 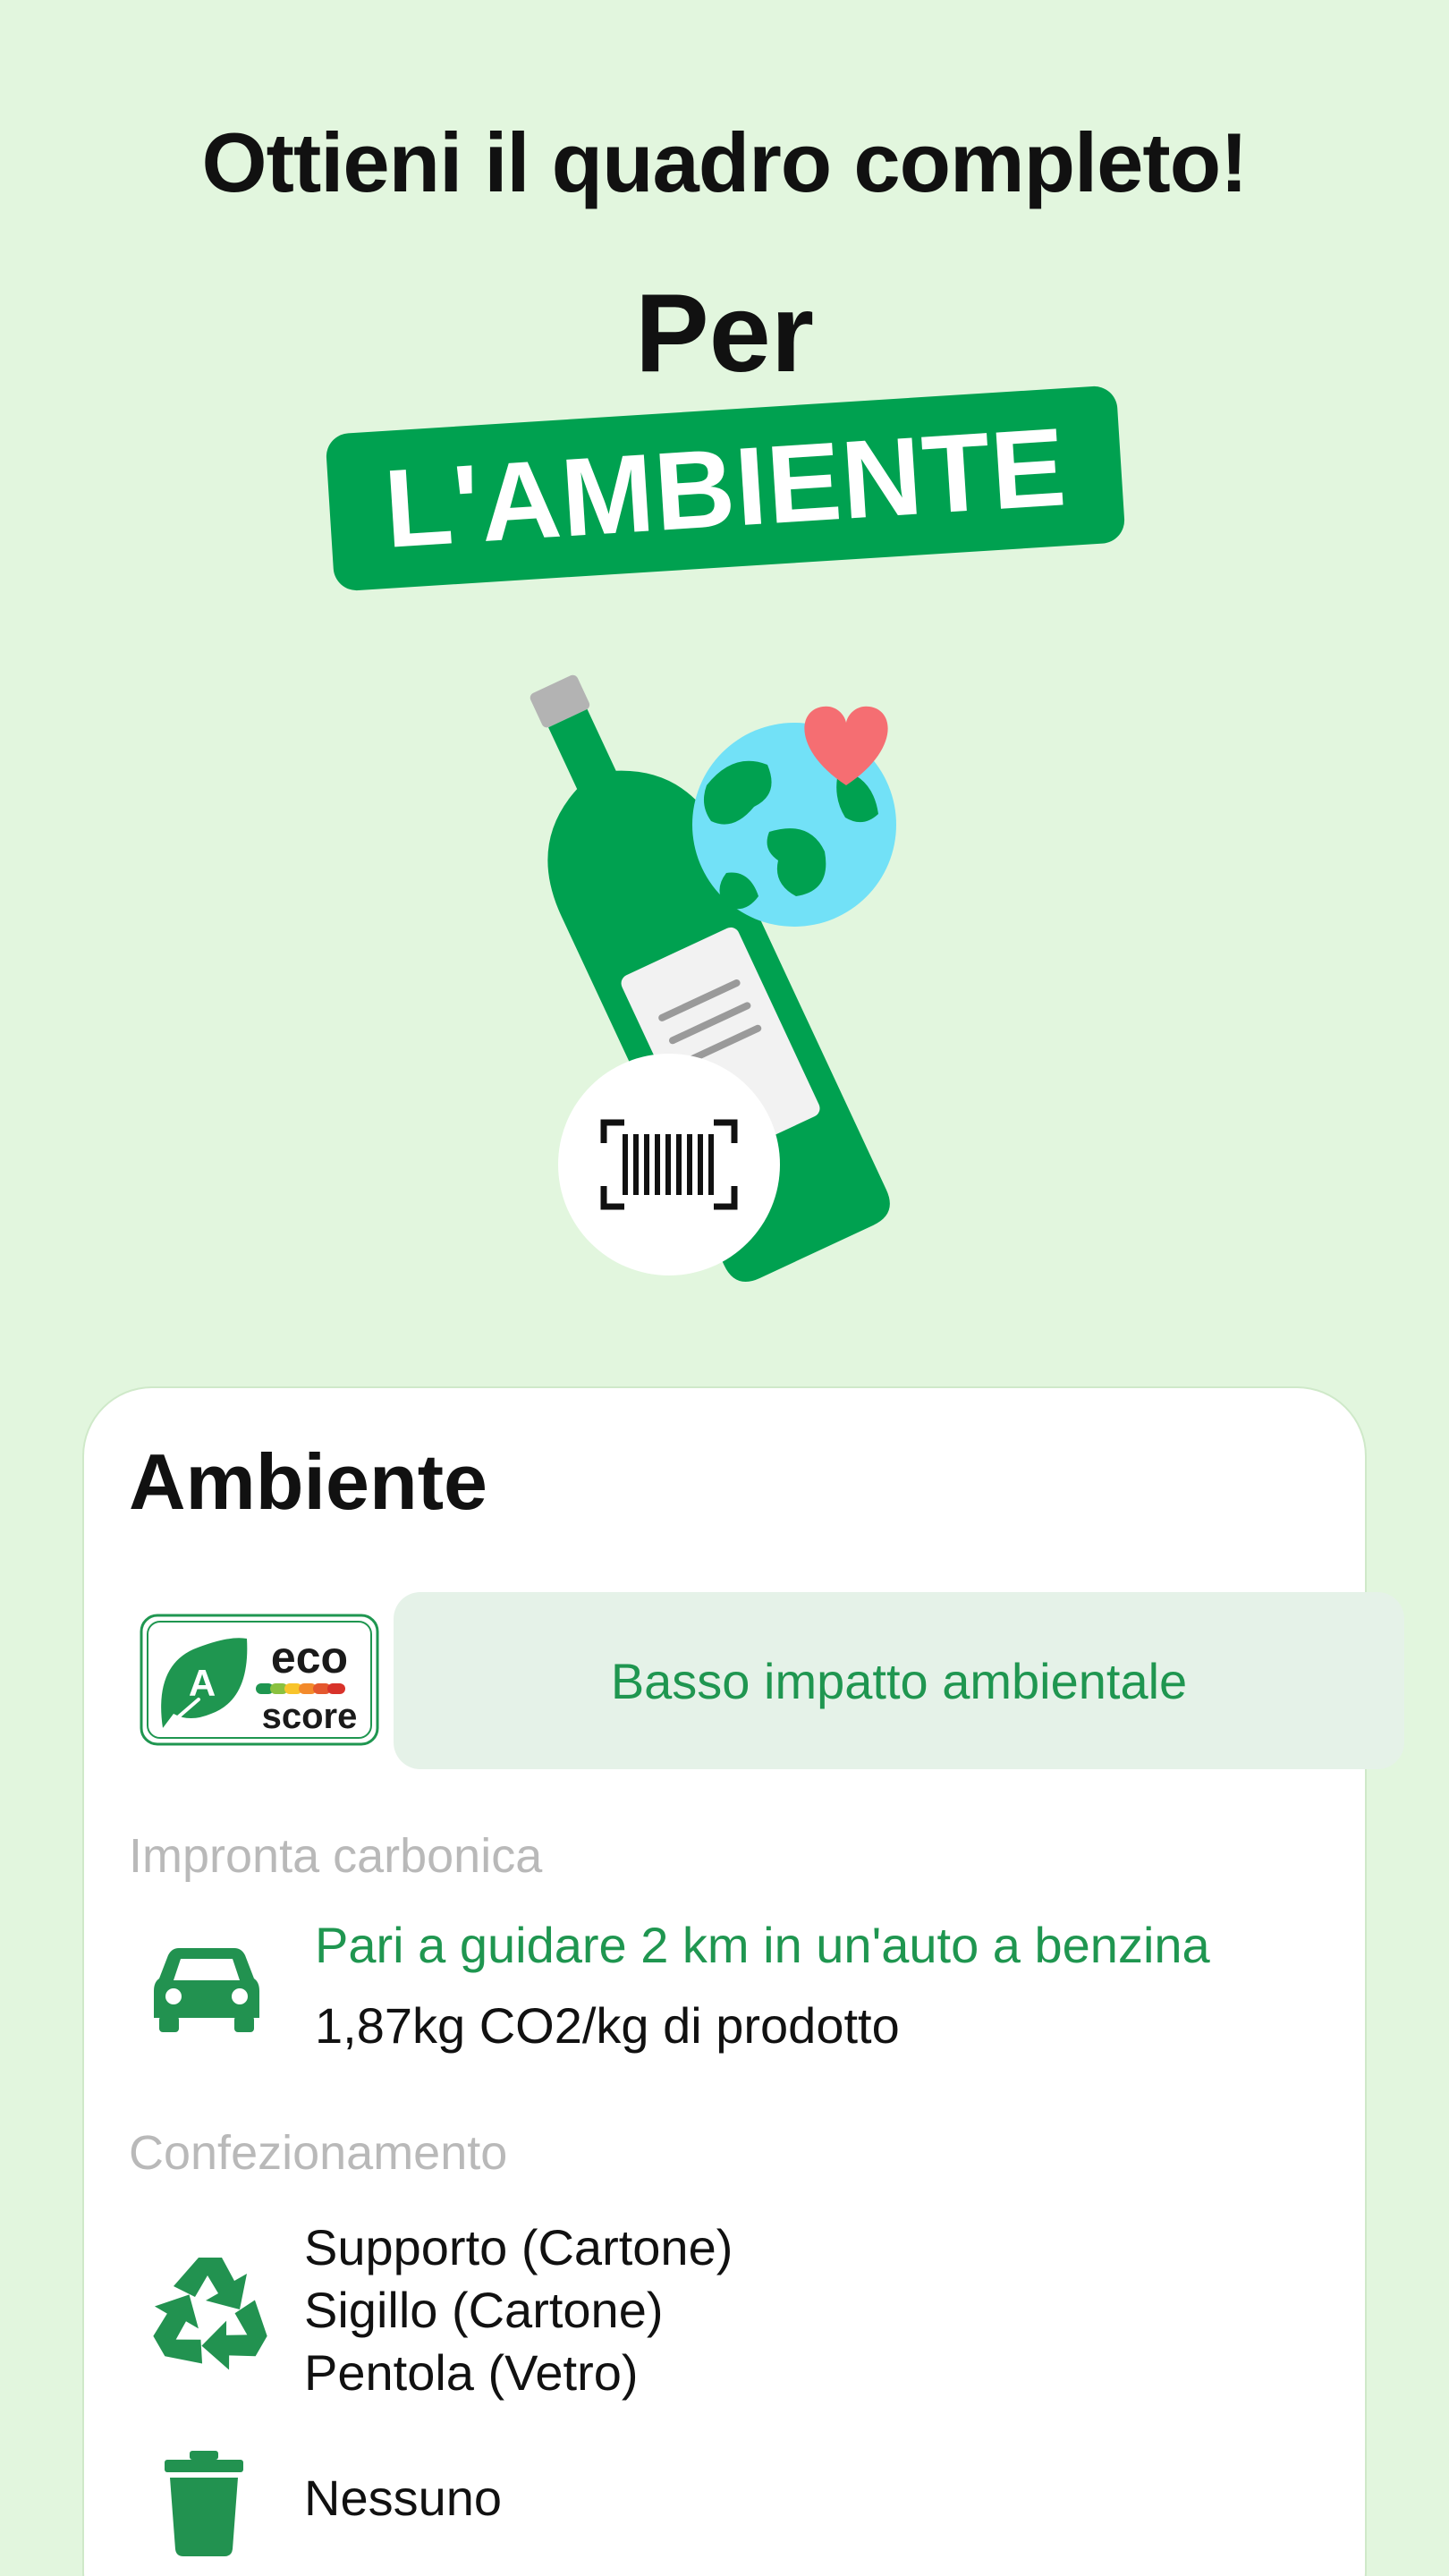 I want to click on ecoscore-description: Basso impatto ambientale, so click(x=899, y=1680).